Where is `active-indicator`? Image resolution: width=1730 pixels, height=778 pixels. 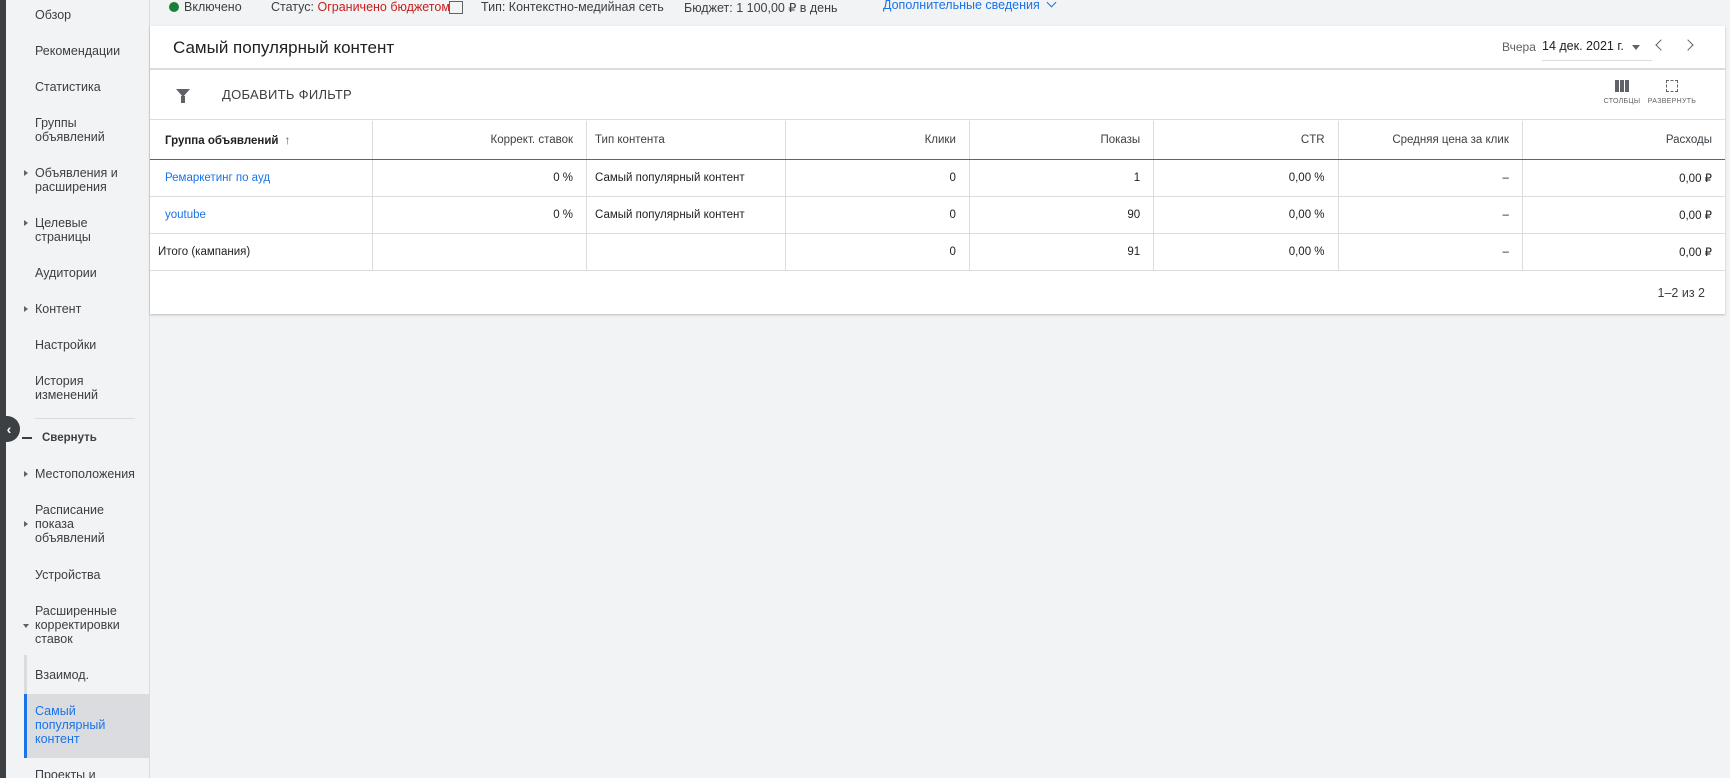
active-indicator is located at coordinates (25, 726).